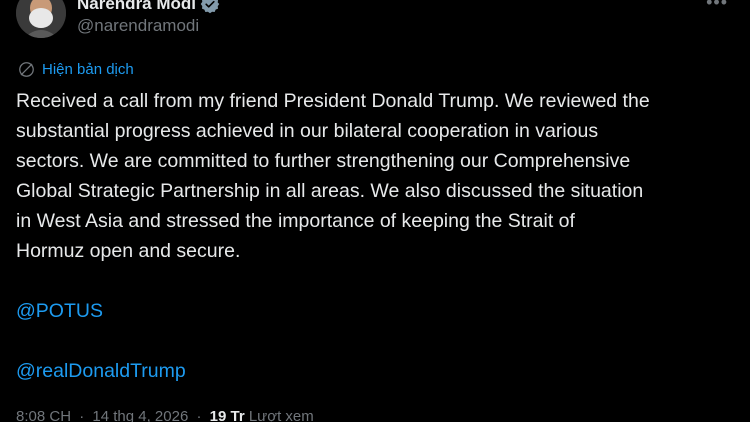  I want to click on author-name-row: Narendra Modi, so click(148, 7).